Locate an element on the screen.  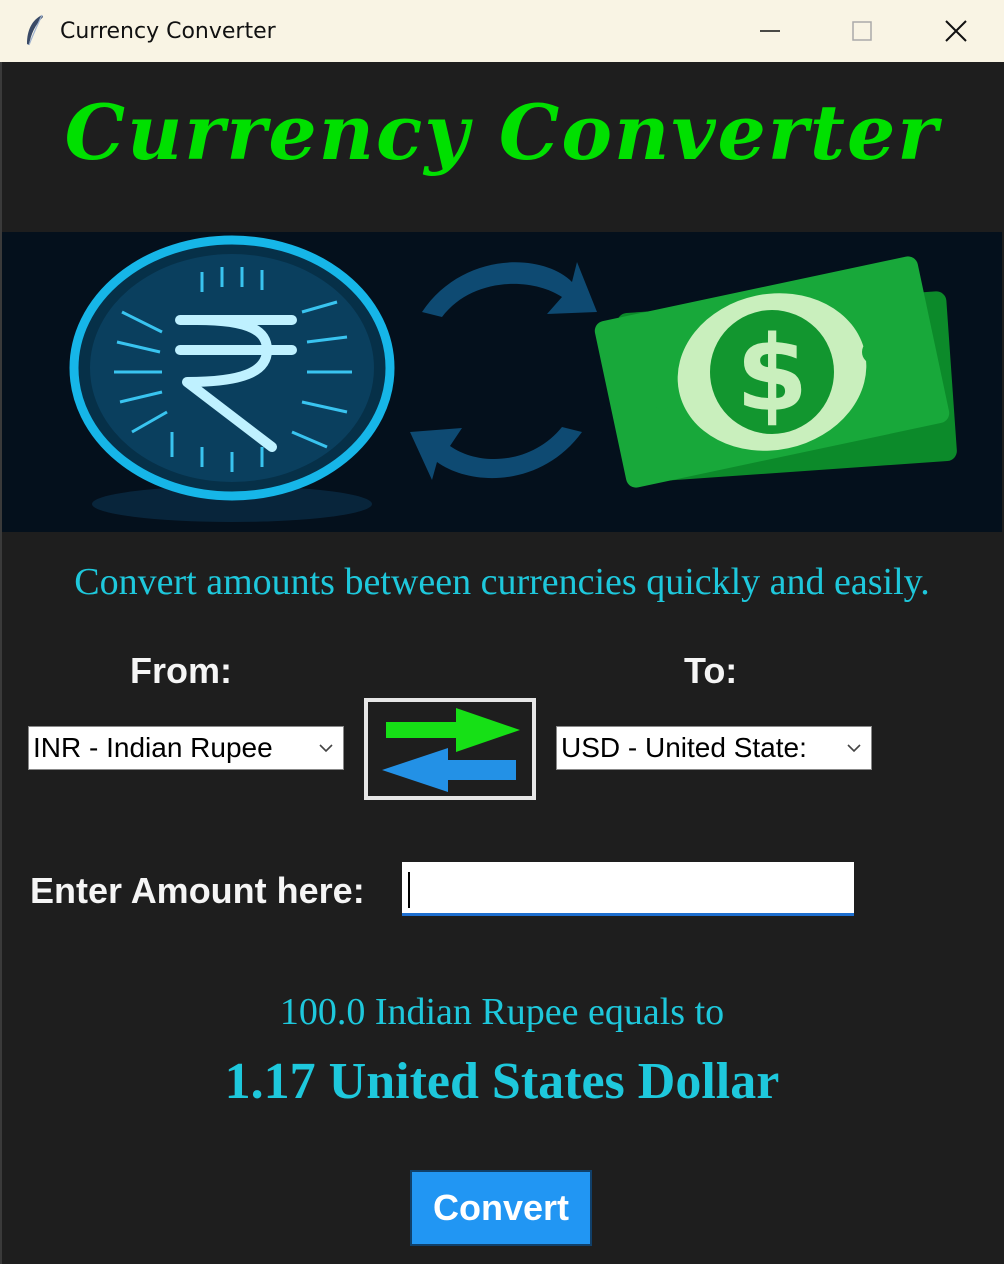
close-button is located at coordinates (956, 31).